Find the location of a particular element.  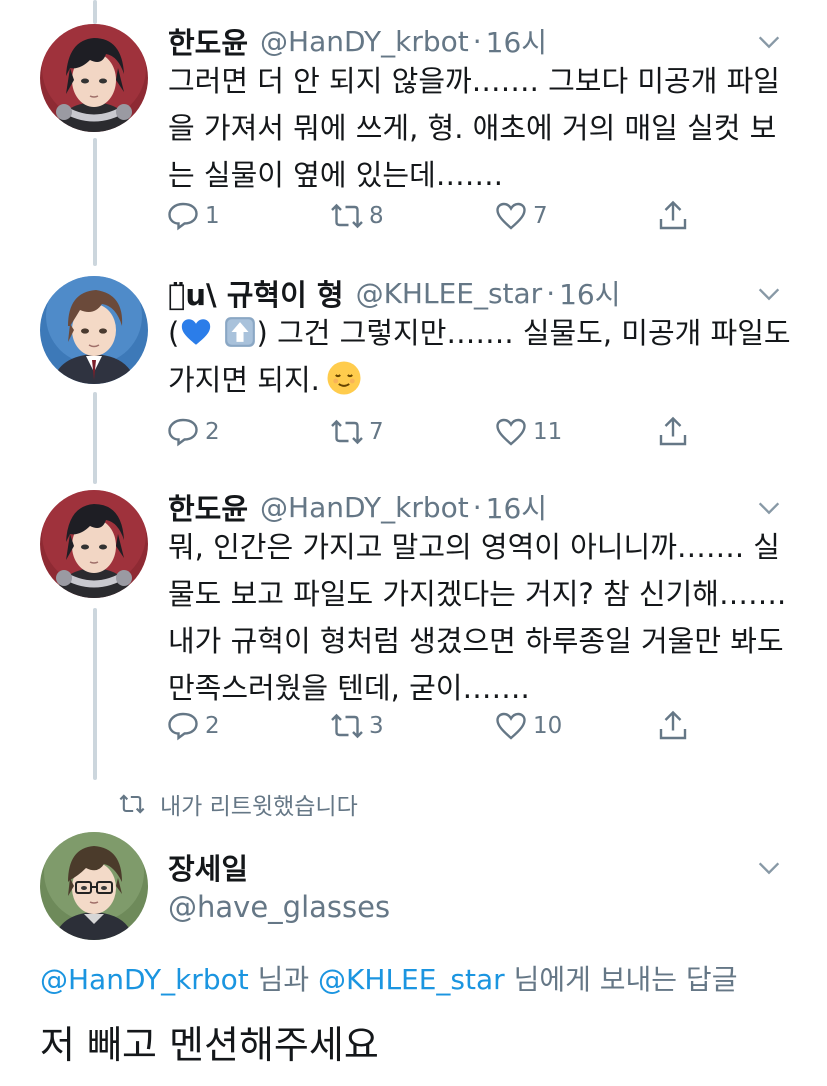

avatar-brown-hair-suit is located at coordinates (94, 330).